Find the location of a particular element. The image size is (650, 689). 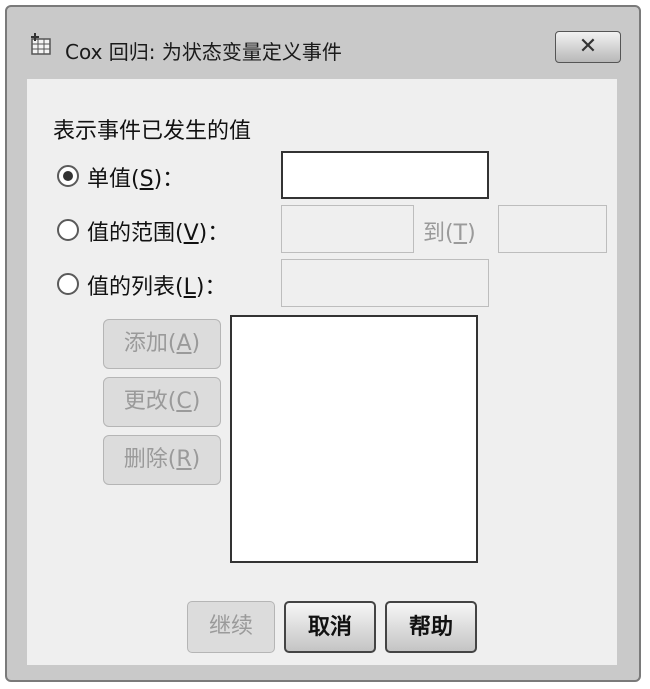

title-bar: Cox 回归: 为状态变量定义事件 ✕ is located at coordinates (323, 43).